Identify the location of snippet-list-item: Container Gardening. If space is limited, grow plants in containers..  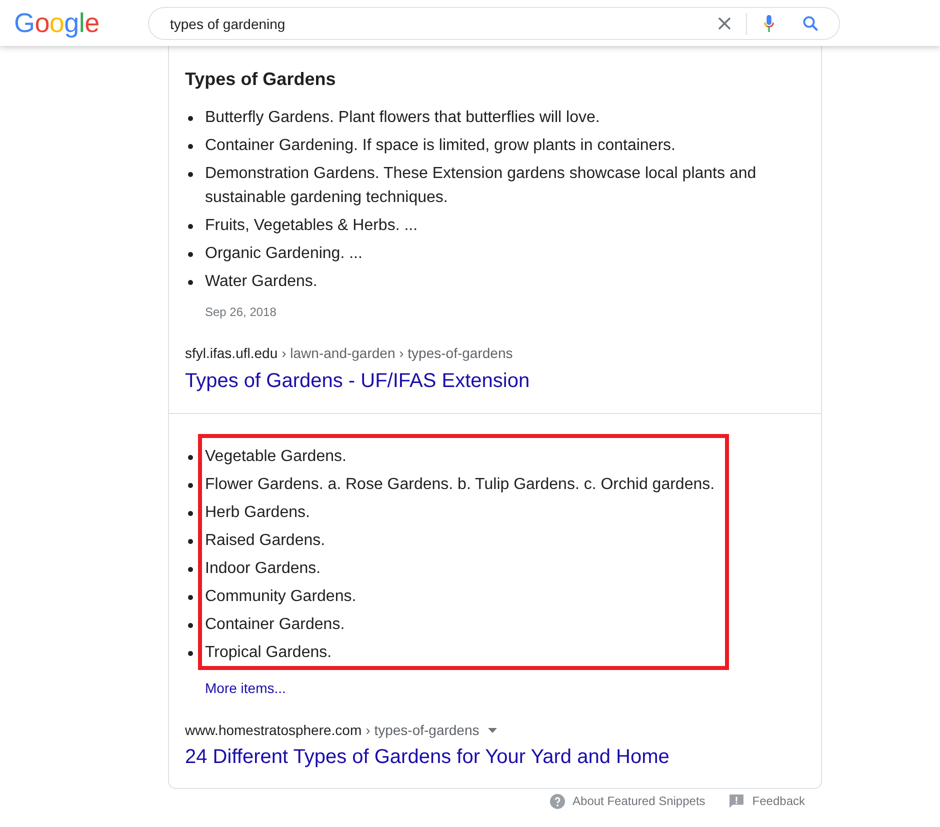
(440, 146).